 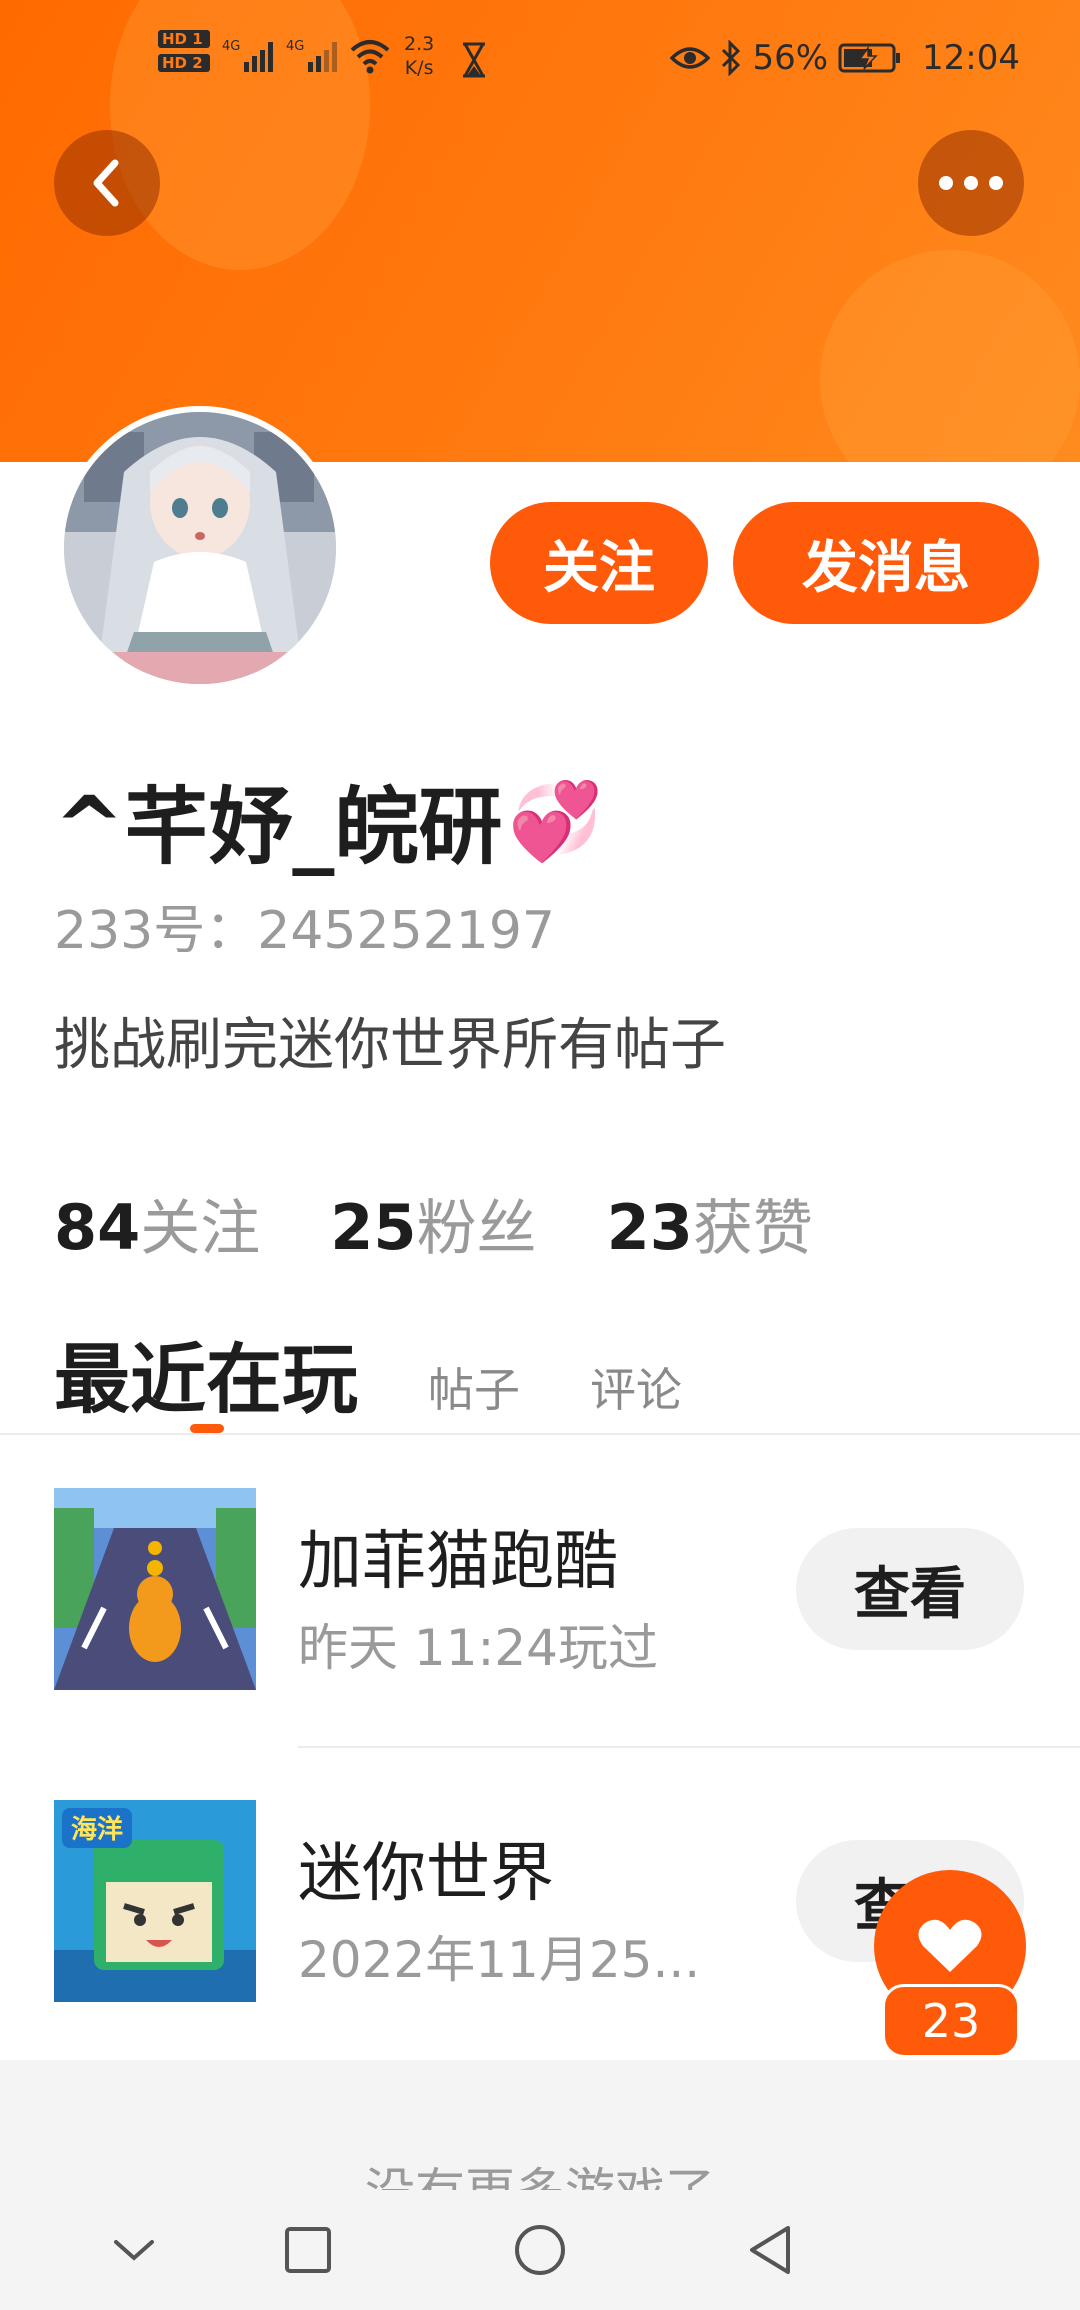 What do you see at coordinates (278, 827) in the screenshot?
I see `username-text: ^芊妤_皖研` at bounding box center [278, 827].